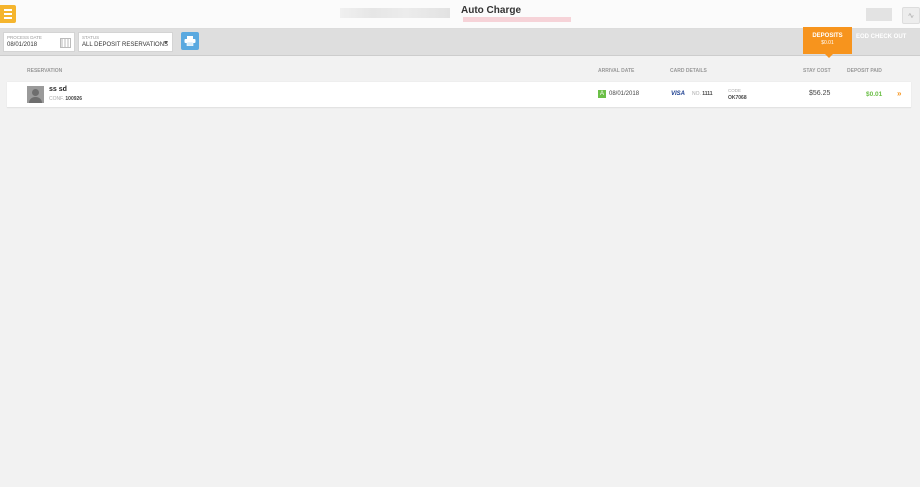 The height and width of the screenshot is (487, 920). Describe the element at coordinates (166, 42) in the screenshot. I see `caret-down-icon` at that location.